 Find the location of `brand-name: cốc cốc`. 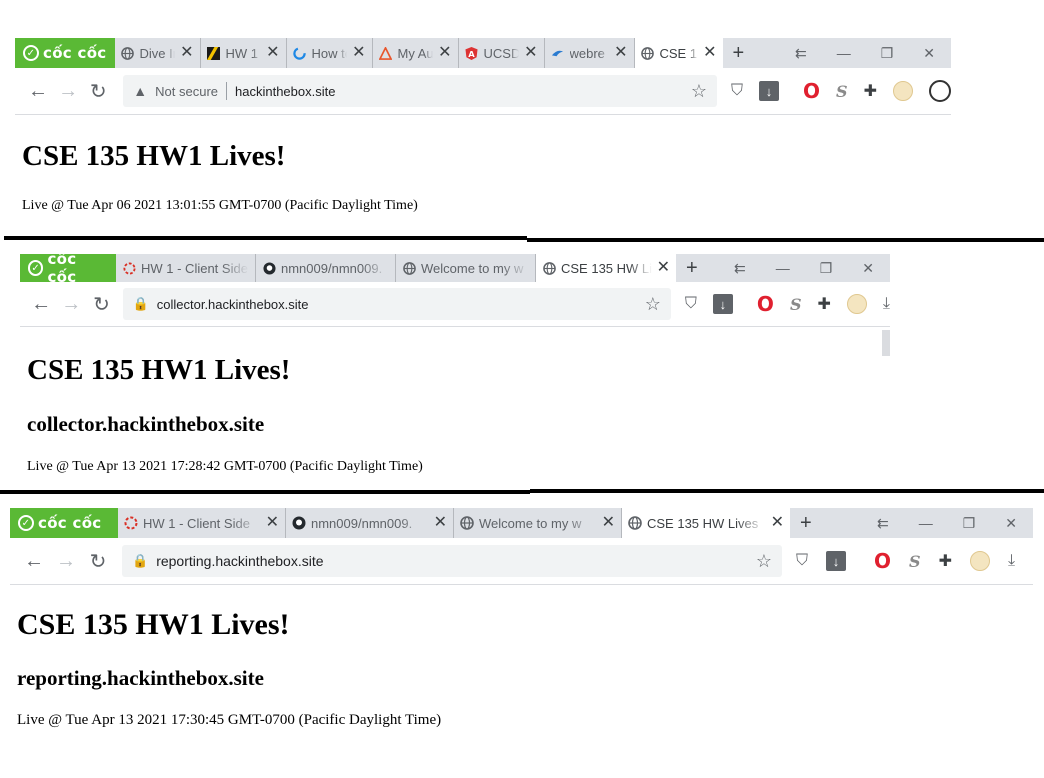

brand-name: cốc cốc is located at coordinates (75, 53).